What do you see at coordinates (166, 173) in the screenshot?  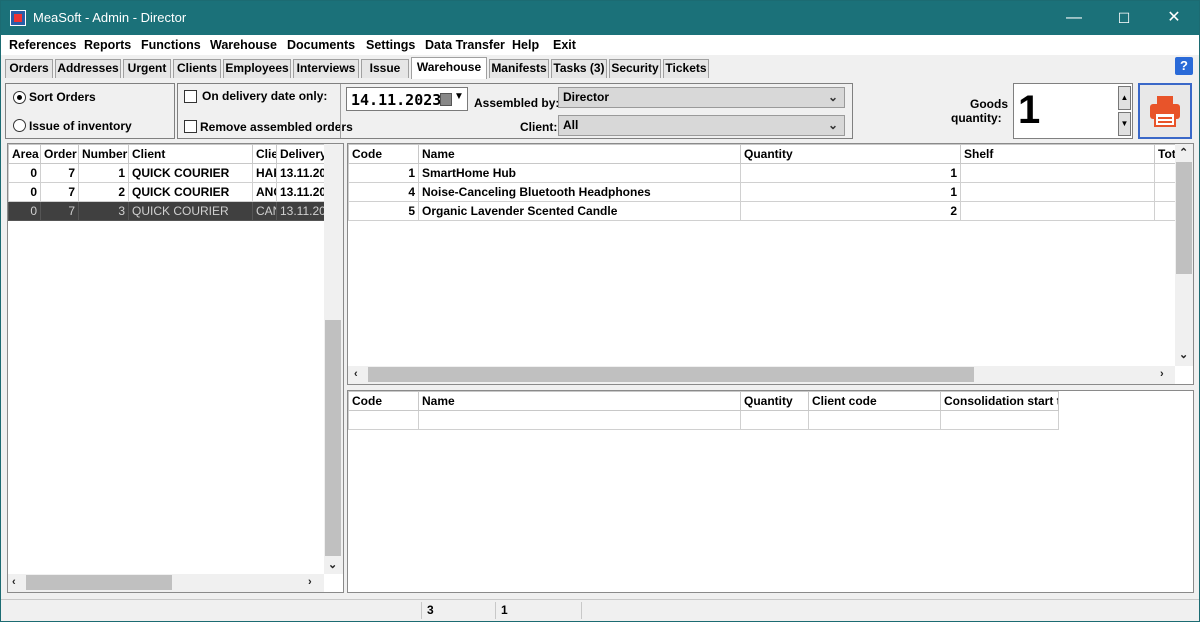 I see `table-row: 0 7 1 QUICK COURIER HAR 13.11.20` at bounding box center [166, 173].